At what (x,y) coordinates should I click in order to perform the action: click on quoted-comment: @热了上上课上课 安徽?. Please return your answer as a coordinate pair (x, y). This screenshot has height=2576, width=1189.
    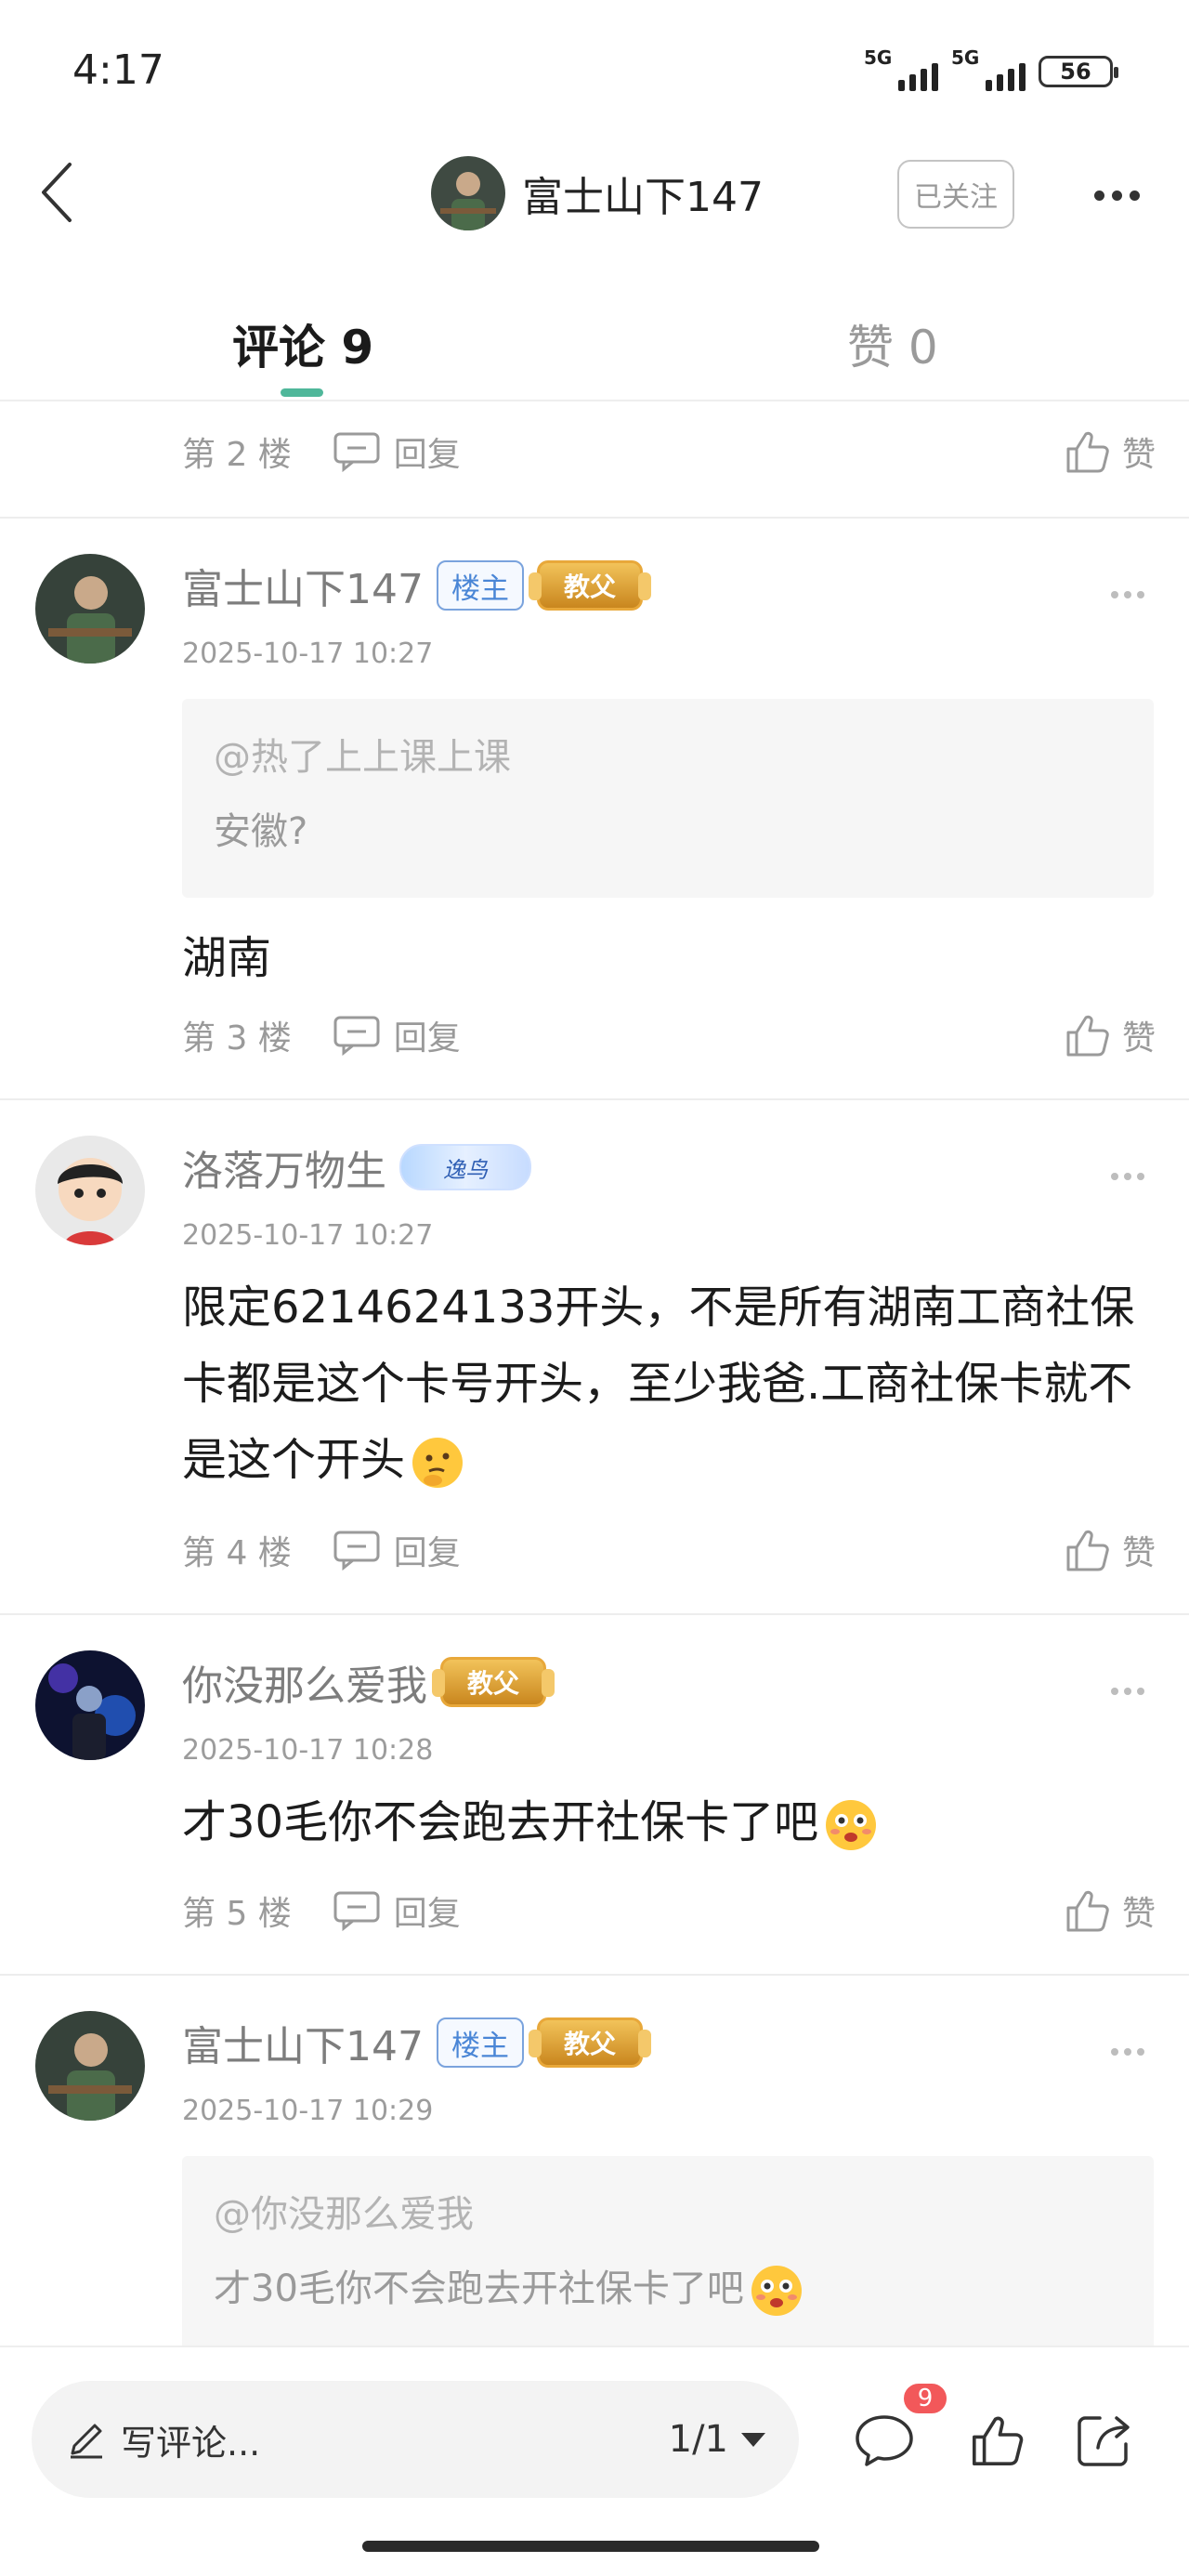
    Looking at the image, I should click on (668, 798).